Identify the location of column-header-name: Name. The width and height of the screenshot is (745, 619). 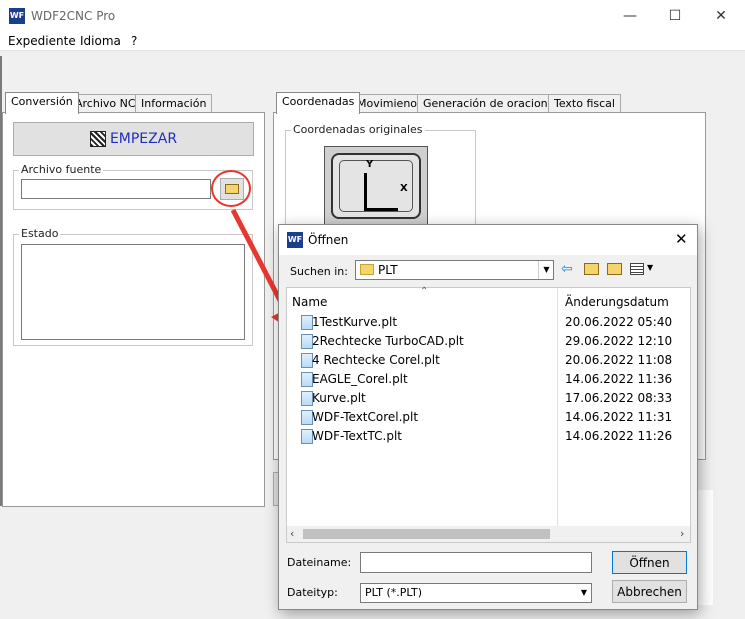
(309, 302).